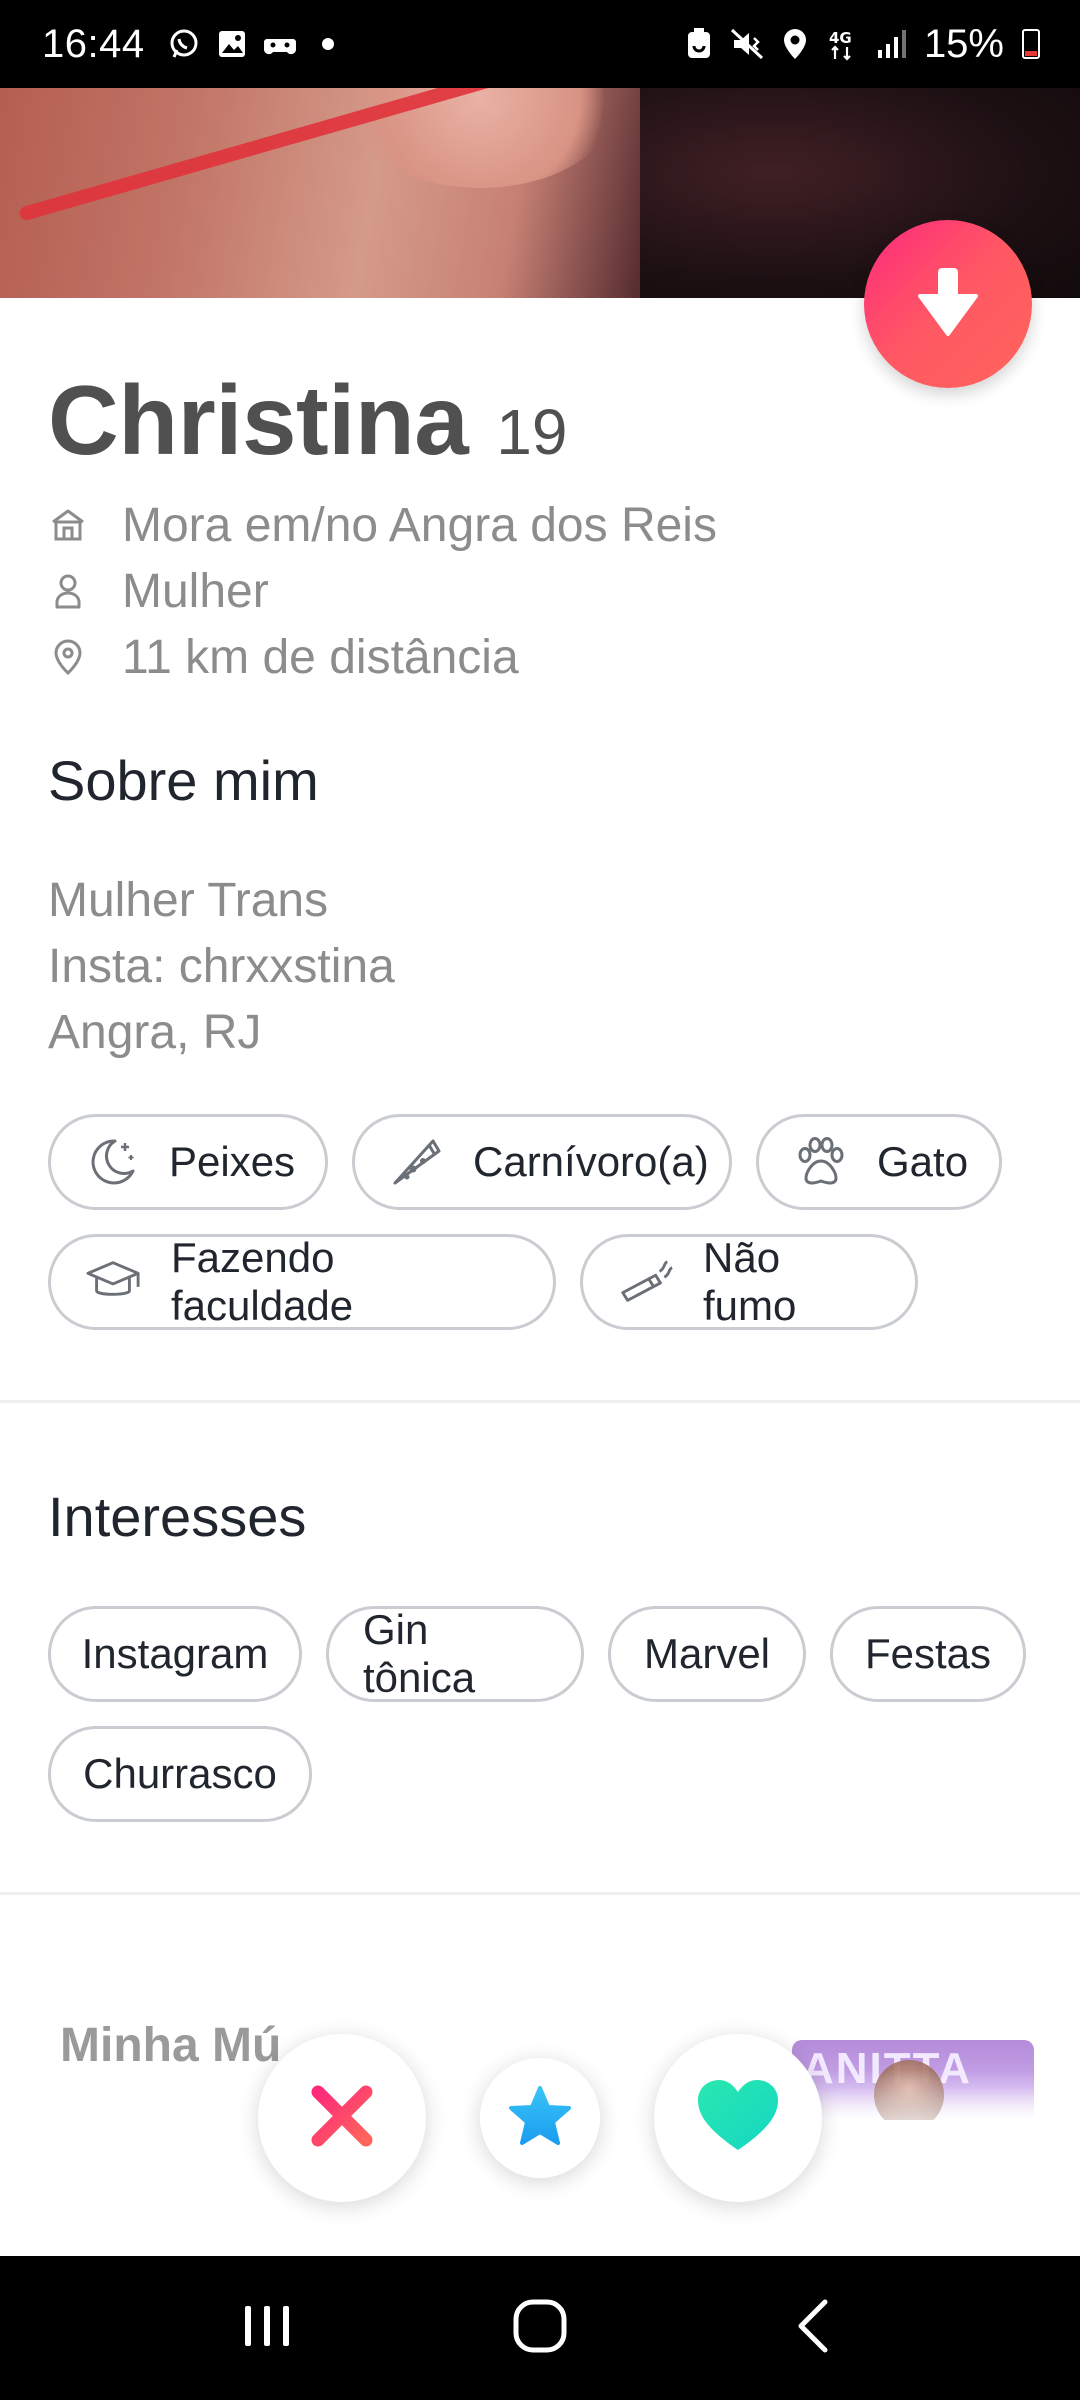 The width and height of the screenshot is (1080, 2400). I want to click on interest-chip: Churrasco, so click(180, 1774).